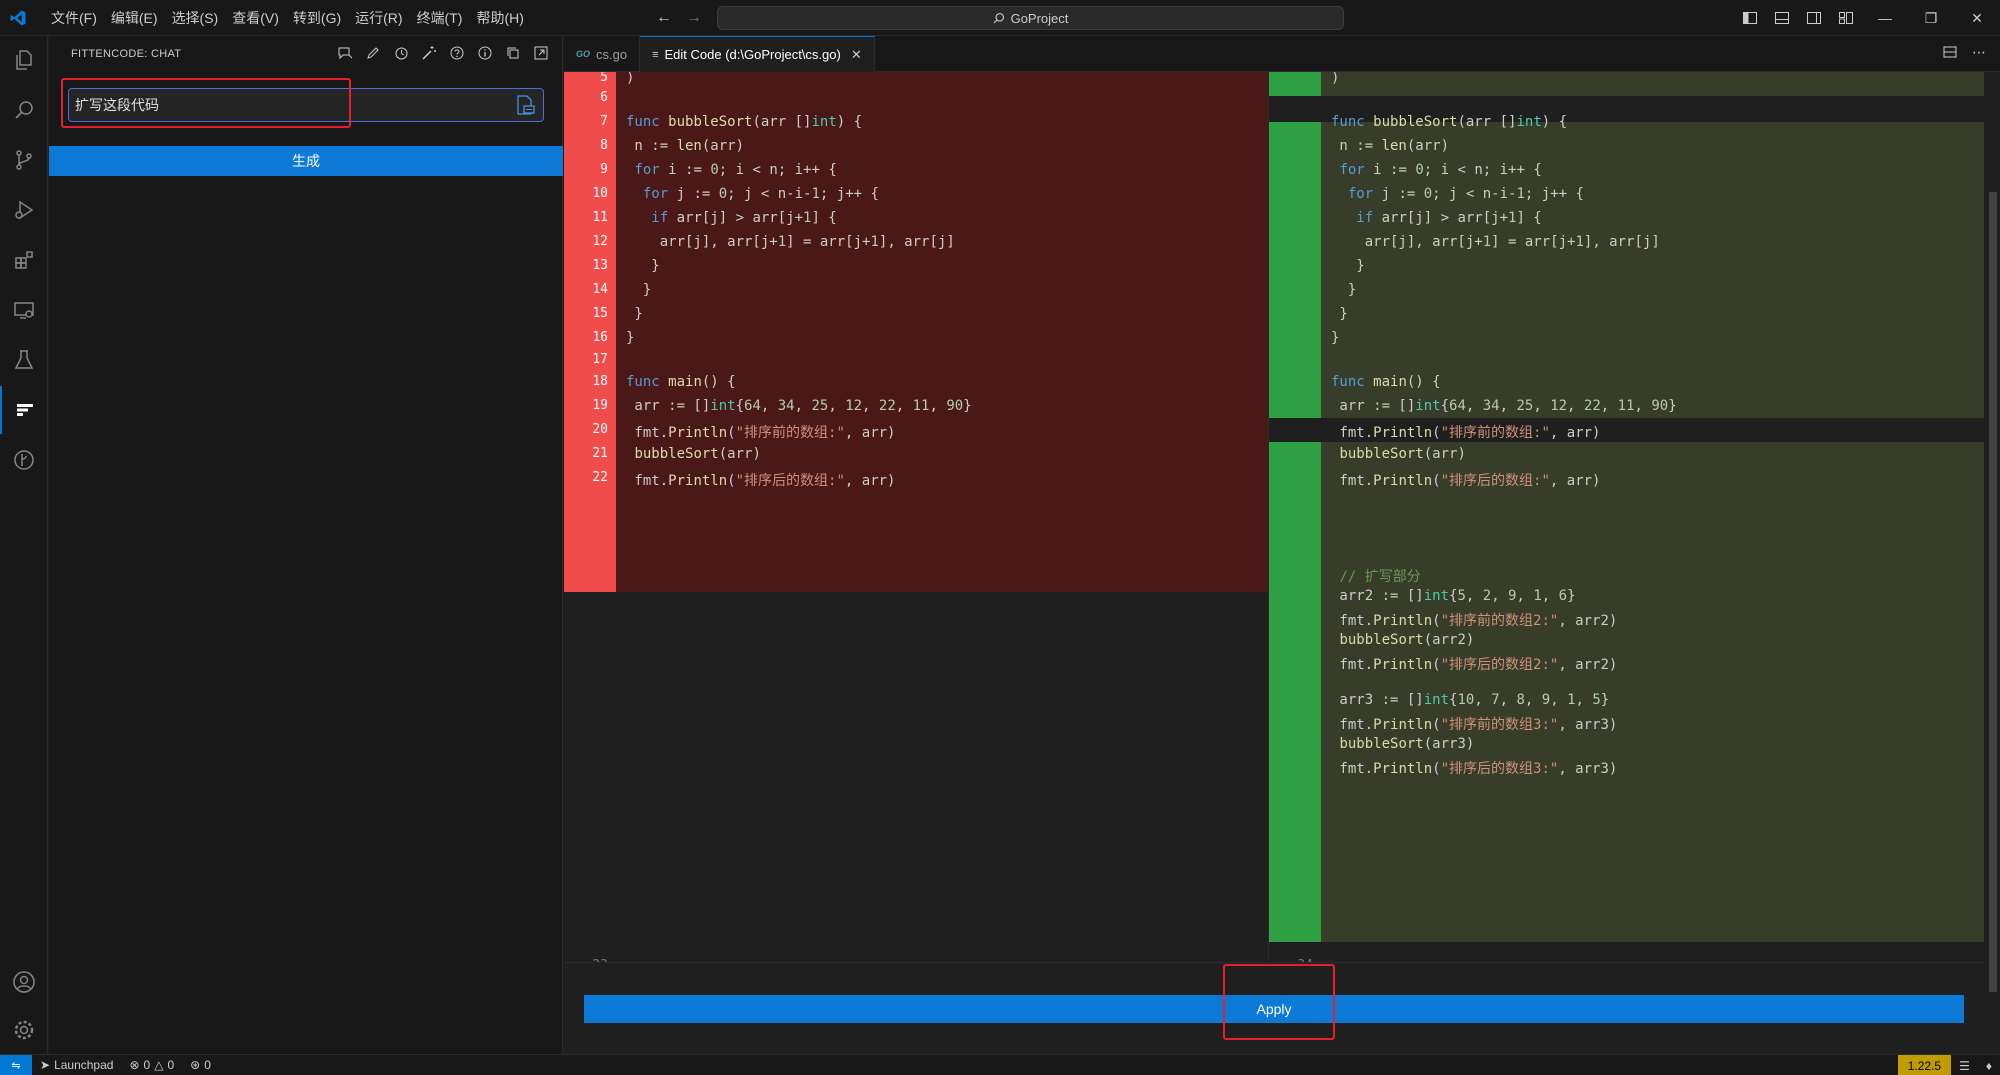 The height and width of the screenshot is (1075, 2000). I want to click on split-editor-icon, so click(1950, 54).